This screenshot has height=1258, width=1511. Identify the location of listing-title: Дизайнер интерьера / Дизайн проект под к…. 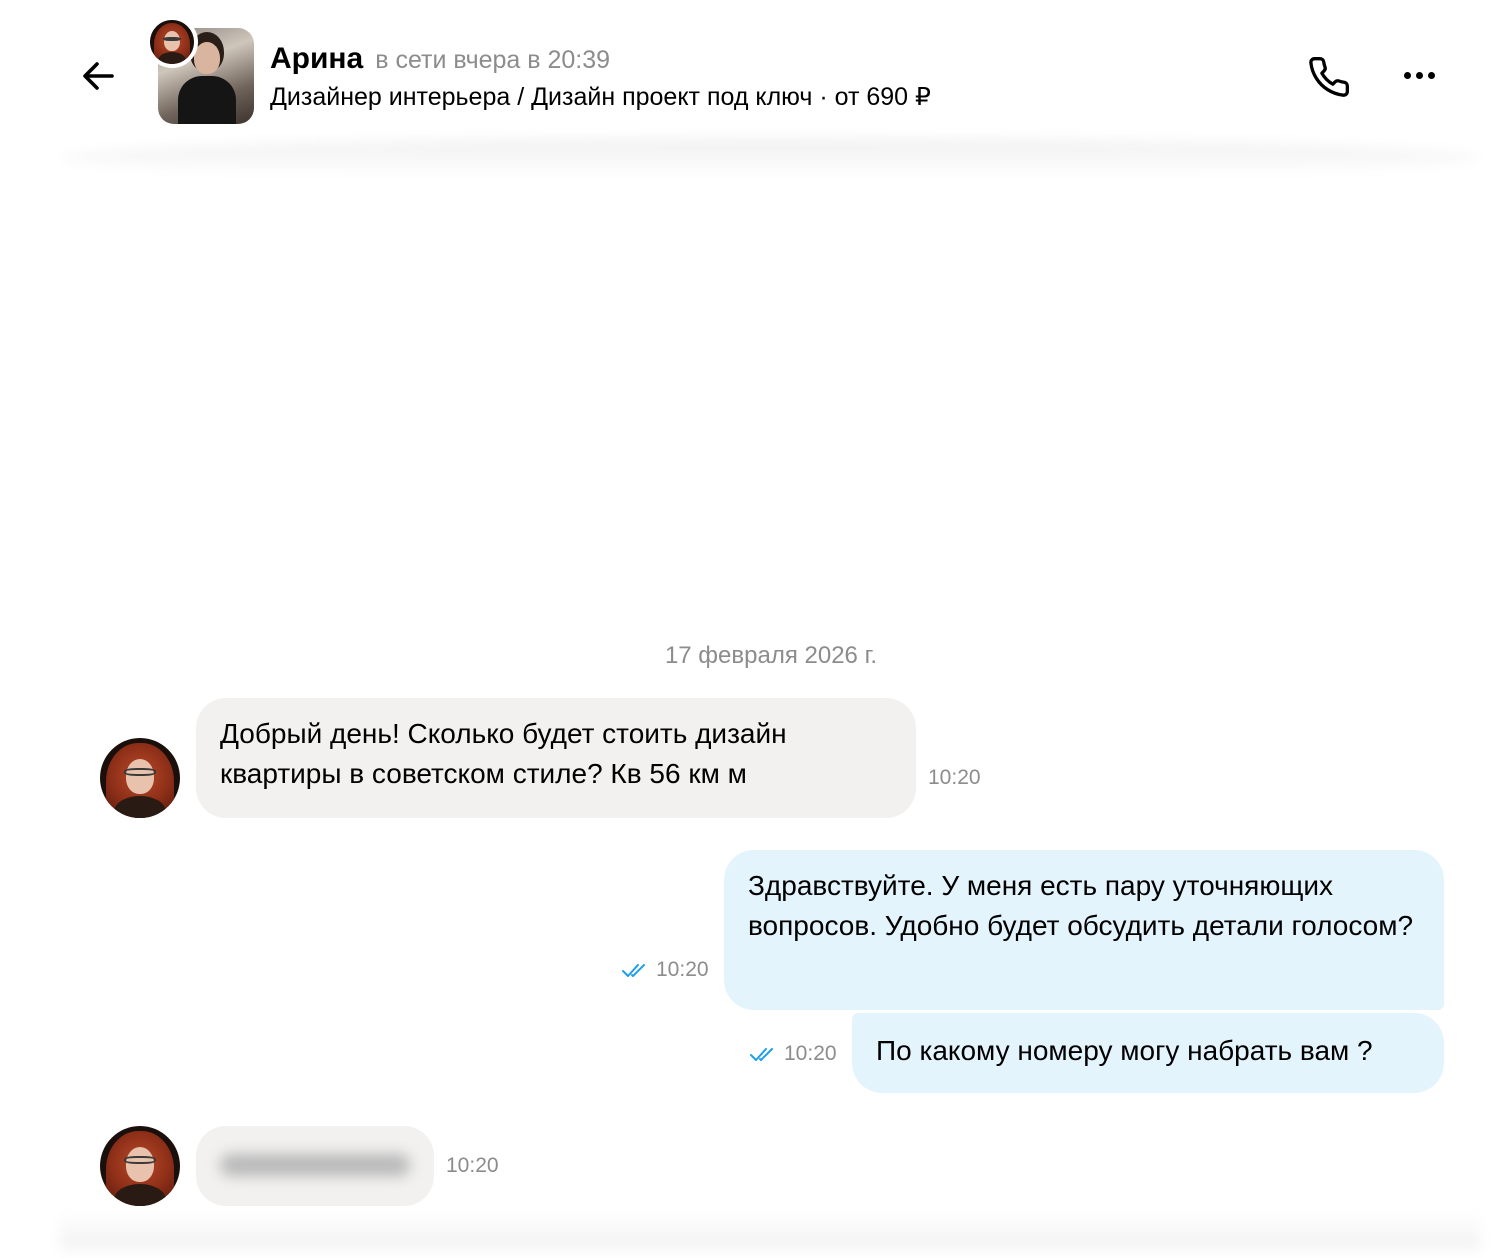
(600, 97).